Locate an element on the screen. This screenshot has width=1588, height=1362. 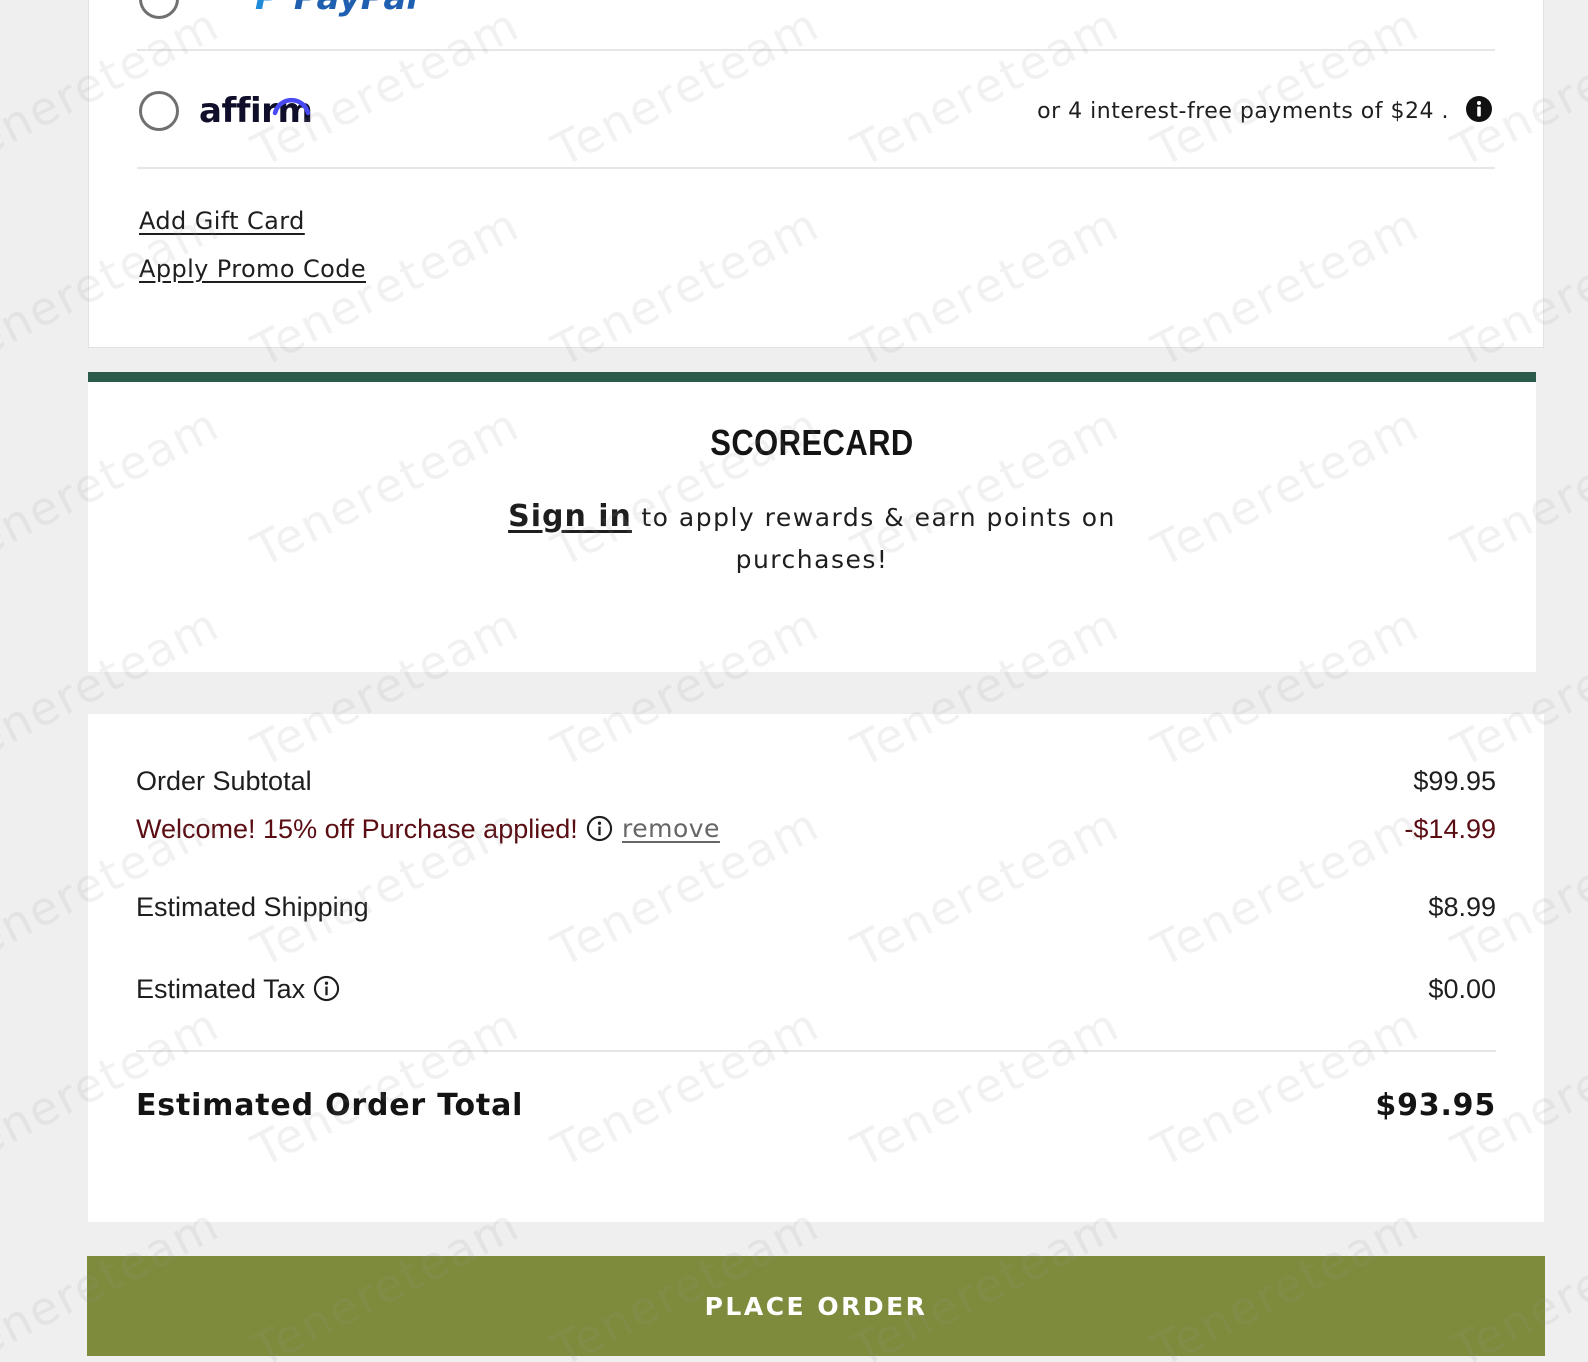
tax-row: Estimated Tax $0.00 is located at coordinates (816, 991).